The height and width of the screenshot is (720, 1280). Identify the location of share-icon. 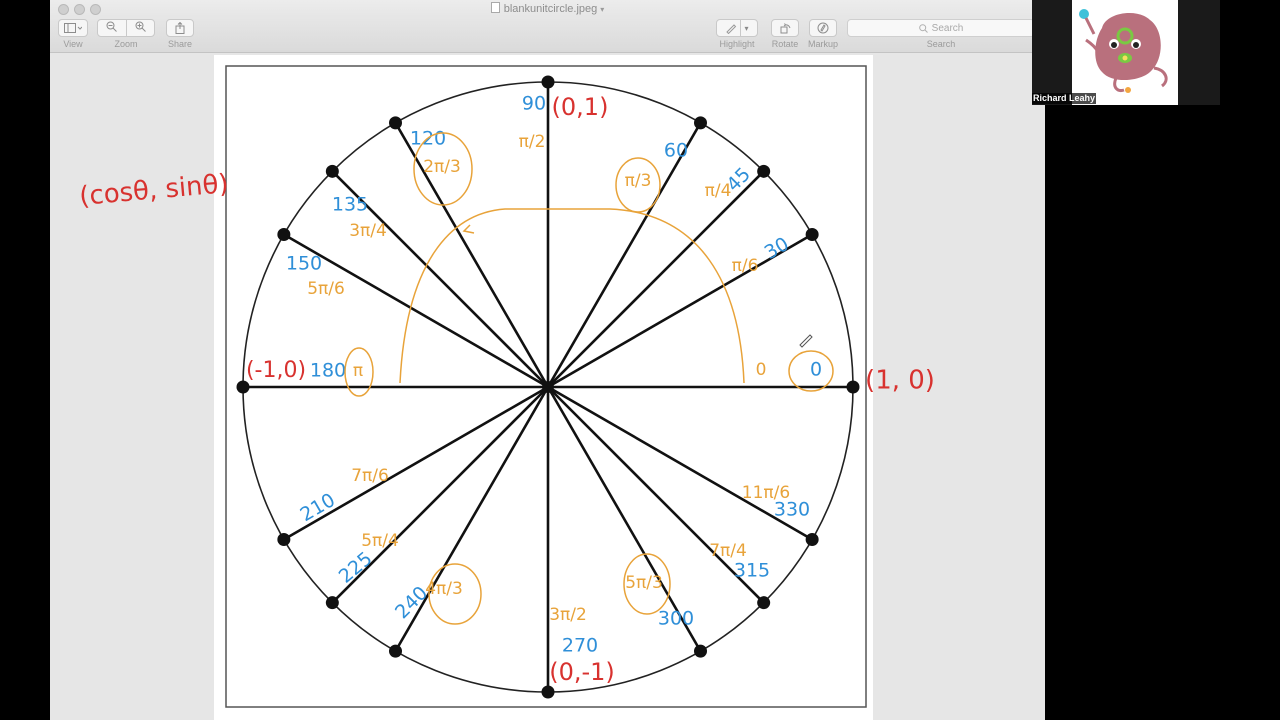
(180, 28).